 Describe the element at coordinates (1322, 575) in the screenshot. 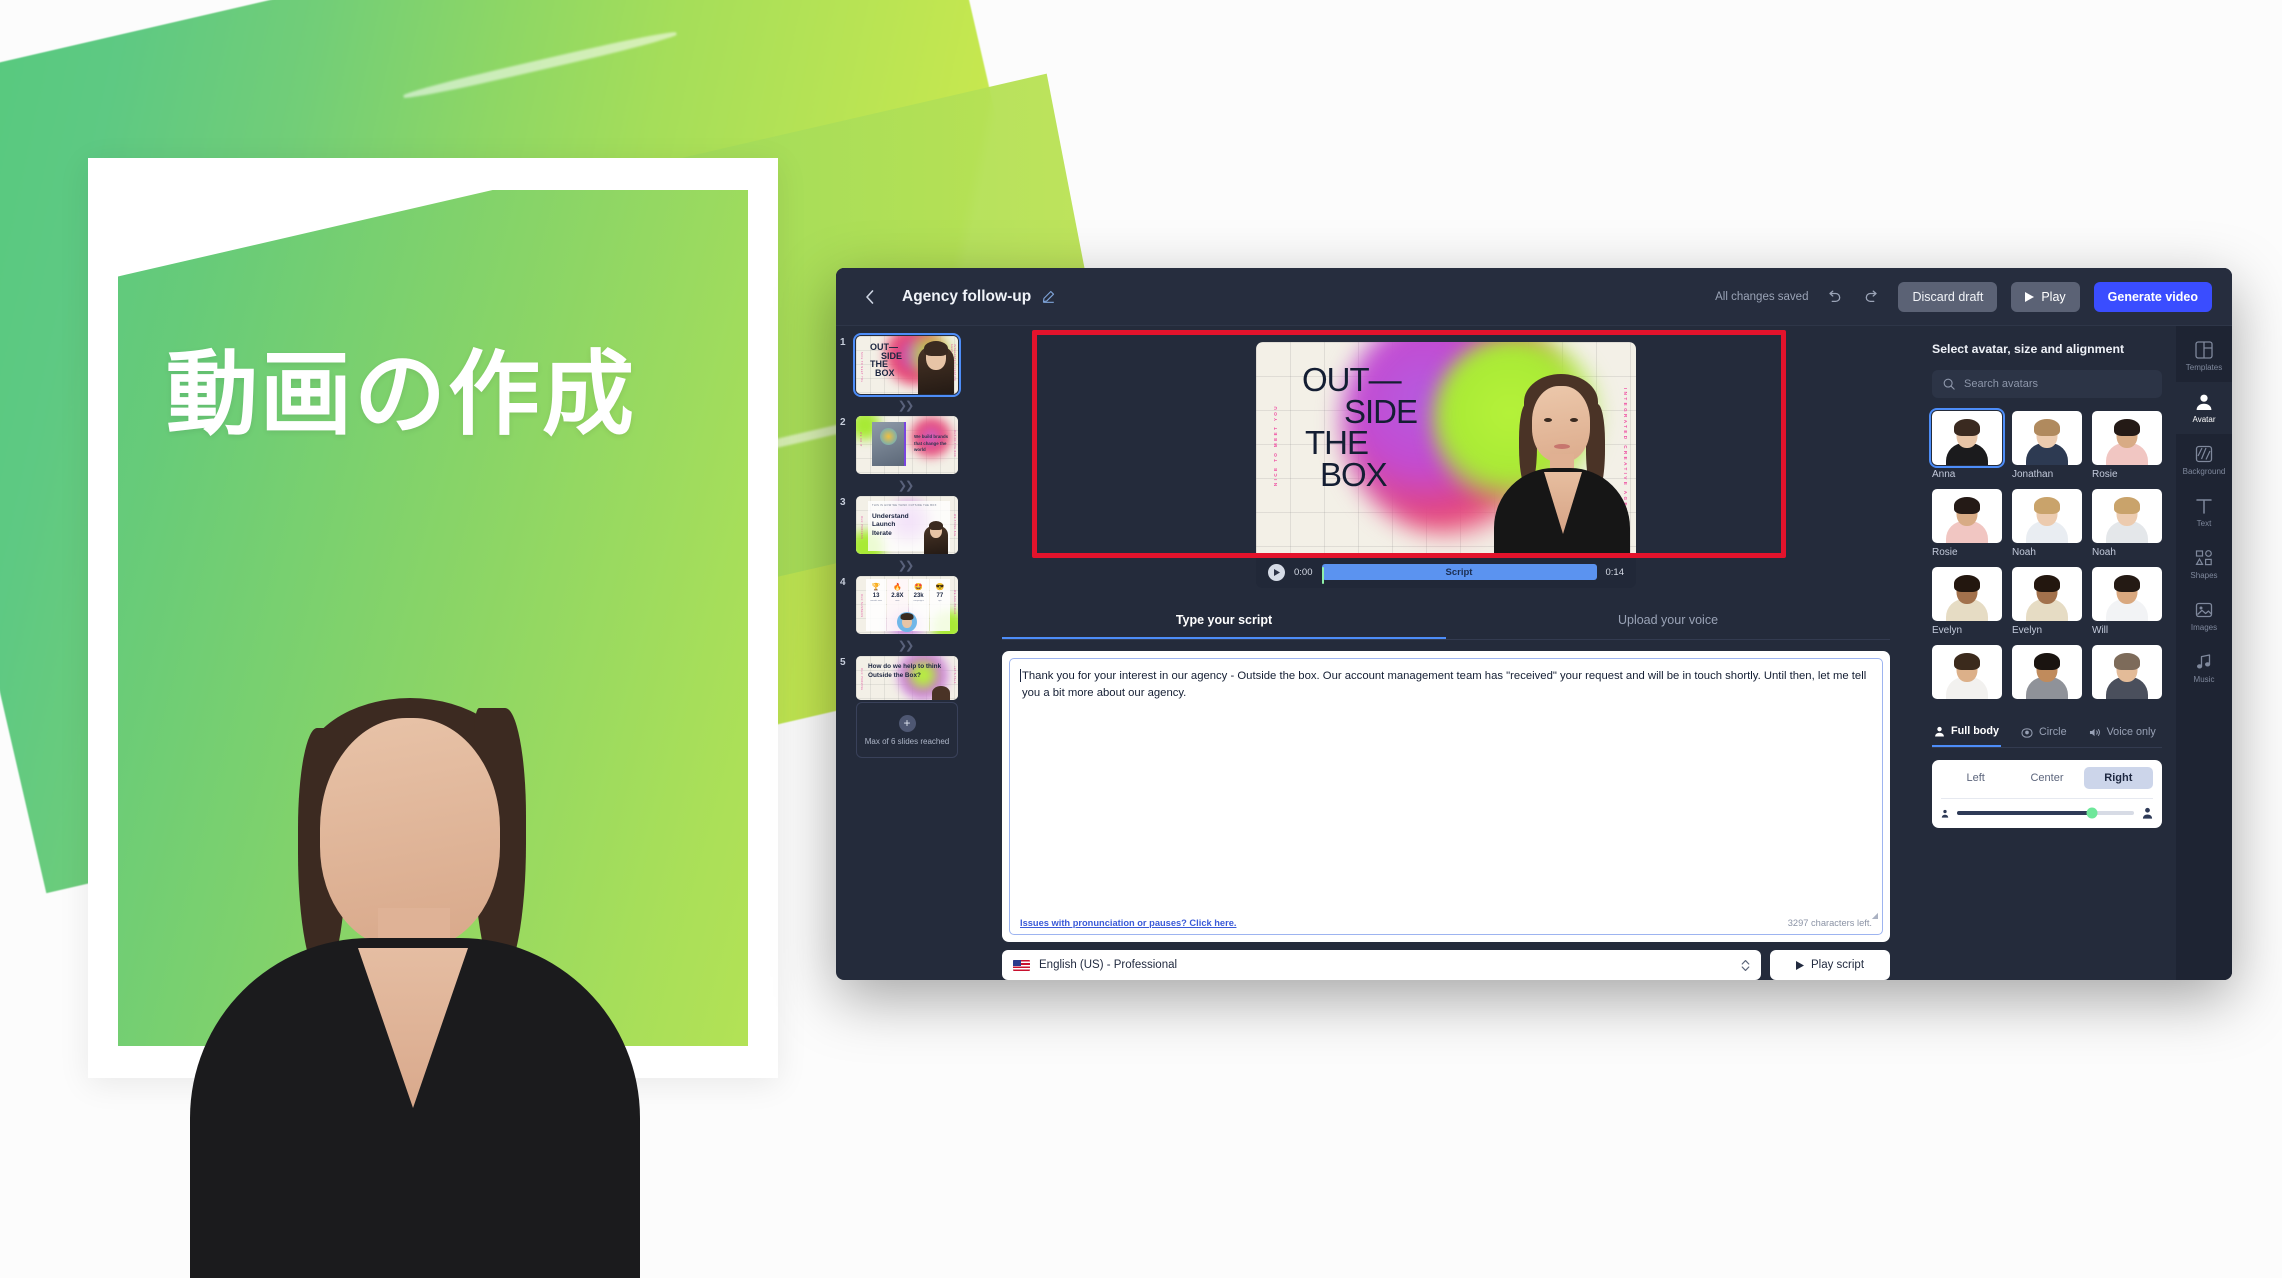

I see `timeline-playhead` at that location.